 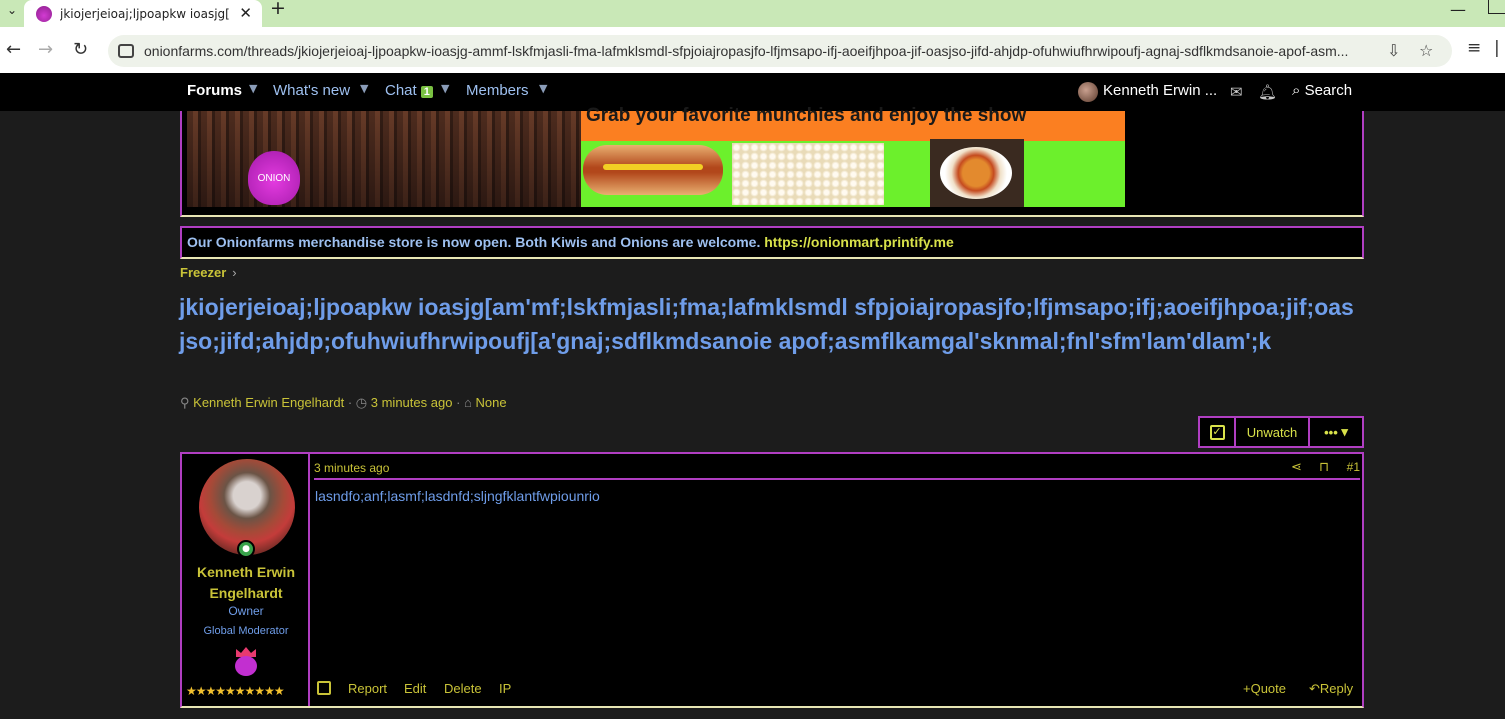 What do you see at coordinates (463, 688) in the screenshot?
I see `delete-link: Delete` at bounding box center [463, 688].